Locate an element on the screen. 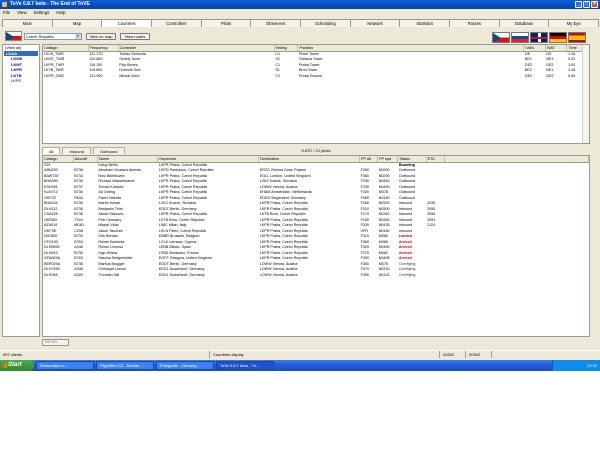 This screenshot has height=450, width=600. tab-map: Map is located at coordinates (77, 23).